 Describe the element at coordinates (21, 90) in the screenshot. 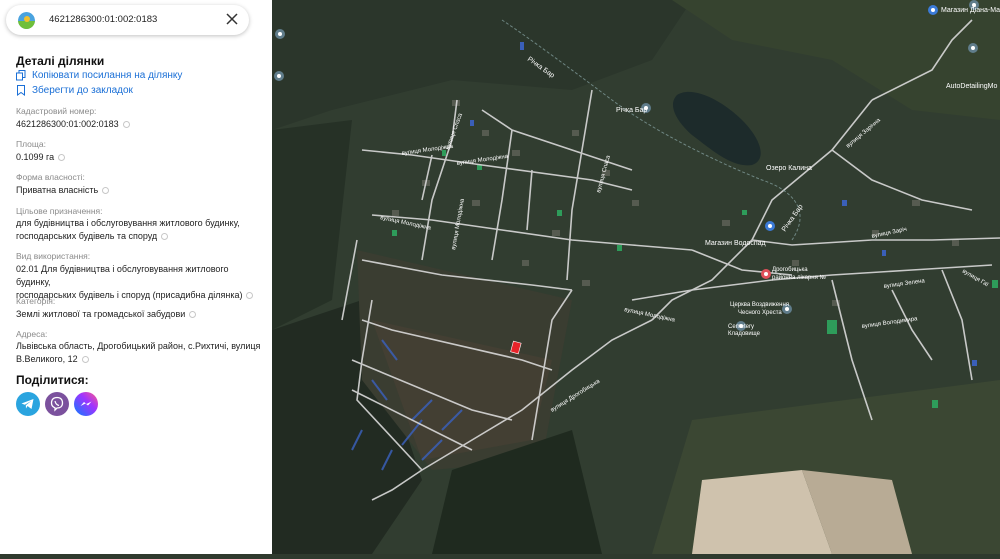

I see `bookmark-icon` at that location.